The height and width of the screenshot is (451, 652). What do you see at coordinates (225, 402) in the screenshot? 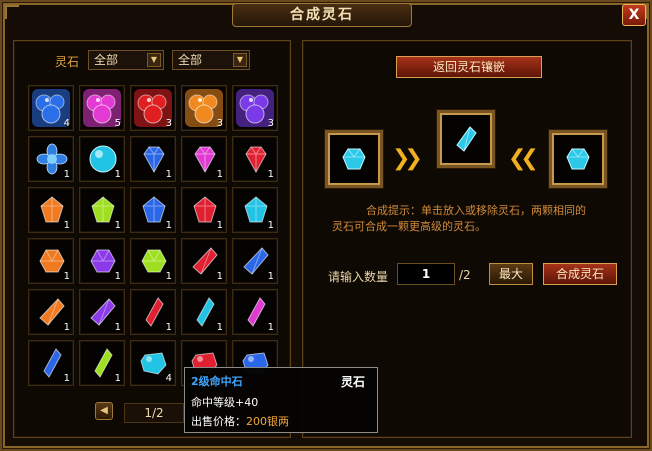
I see `tooltip-attribute: 命中等级+40` at bounding box center [225, 402].